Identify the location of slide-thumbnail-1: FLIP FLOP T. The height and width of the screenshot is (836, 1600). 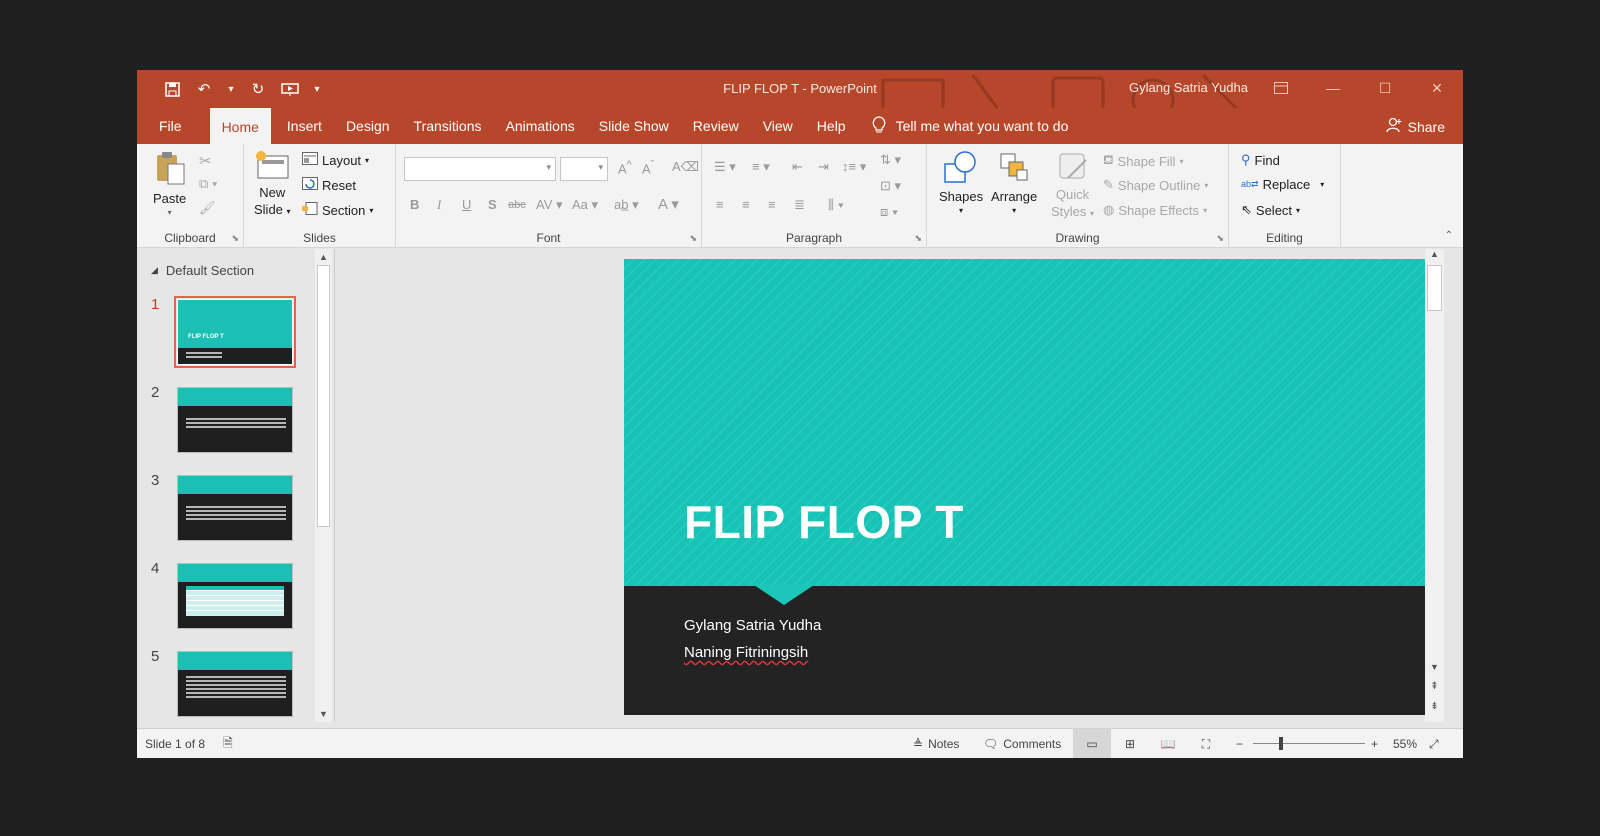
(235, 332).